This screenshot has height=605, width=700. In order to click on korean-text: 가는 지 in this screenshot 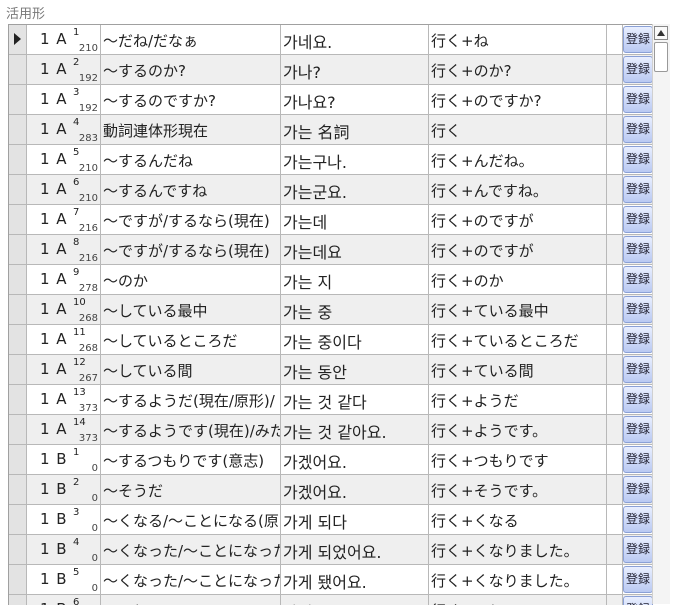, I will do `click(308, 282)`.